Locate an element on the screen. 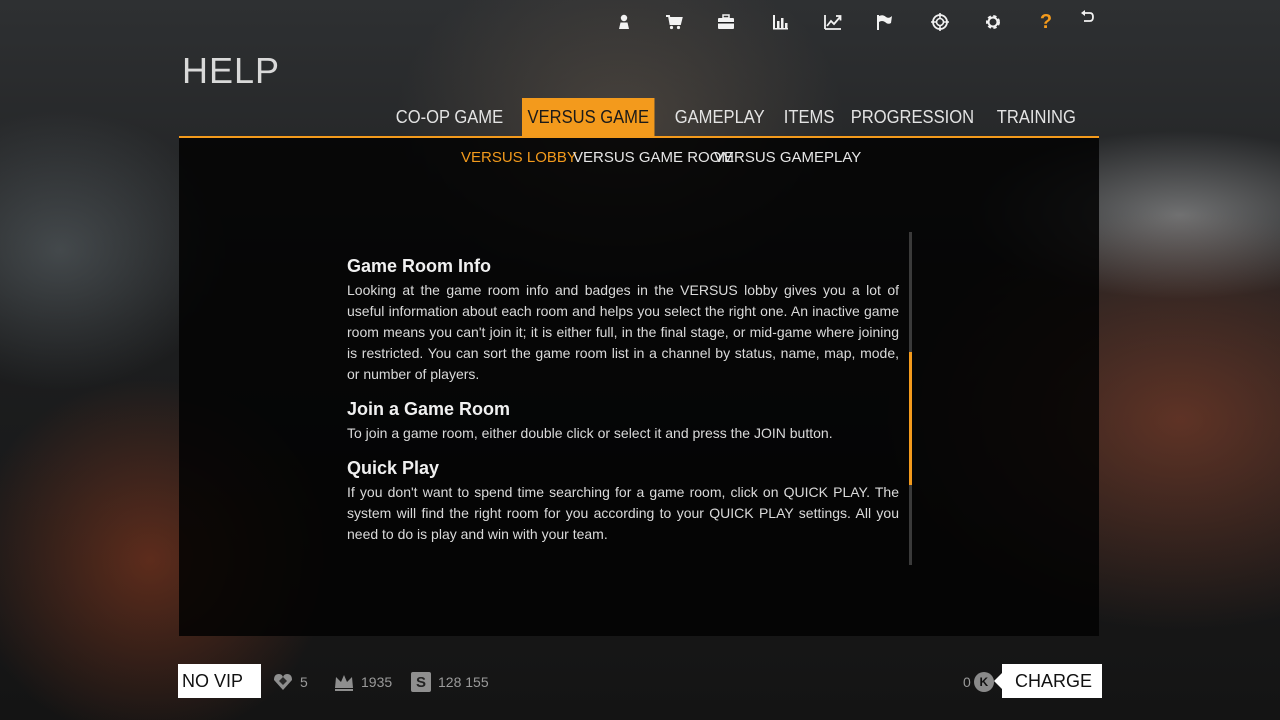 This screenshot has height=720, width=1280. hearts-count: 5 is located at coordinates (304, 682).